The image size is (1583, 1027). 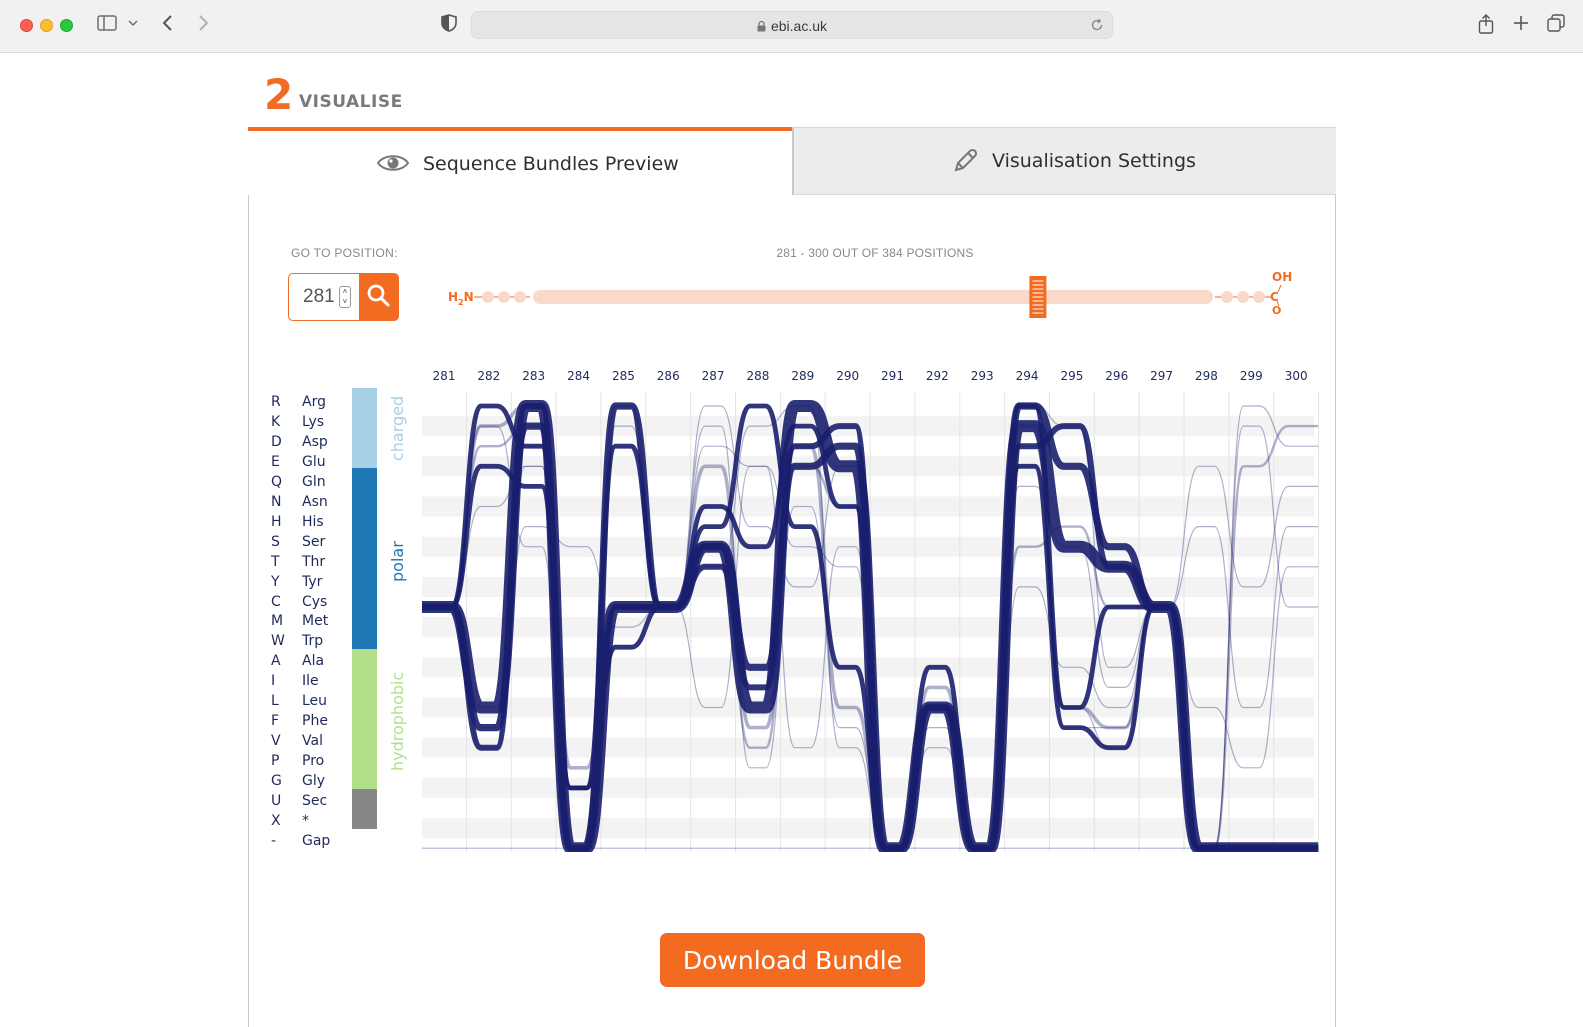 What do you see at coordinates (1206, 376) in the screenshot?
I see `position-header: 298` at bounding box center [1206, 376].